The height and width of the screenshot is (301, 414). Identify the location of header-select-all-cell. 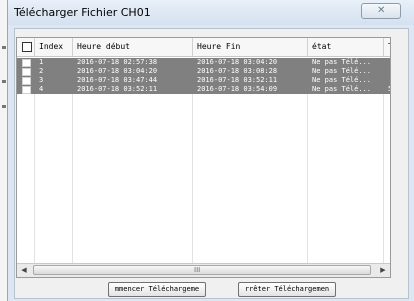
(26, 47).